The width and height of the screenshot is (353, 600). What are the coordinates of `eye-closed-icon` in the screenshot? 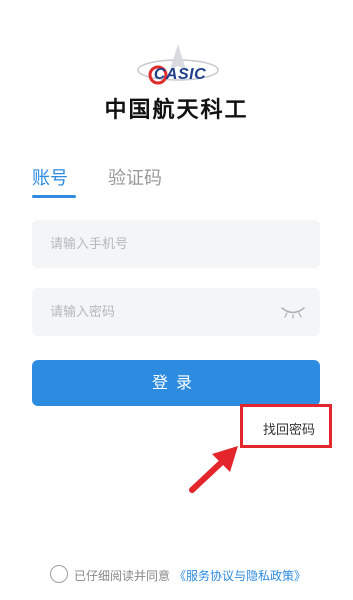 It's located at (293, 312).